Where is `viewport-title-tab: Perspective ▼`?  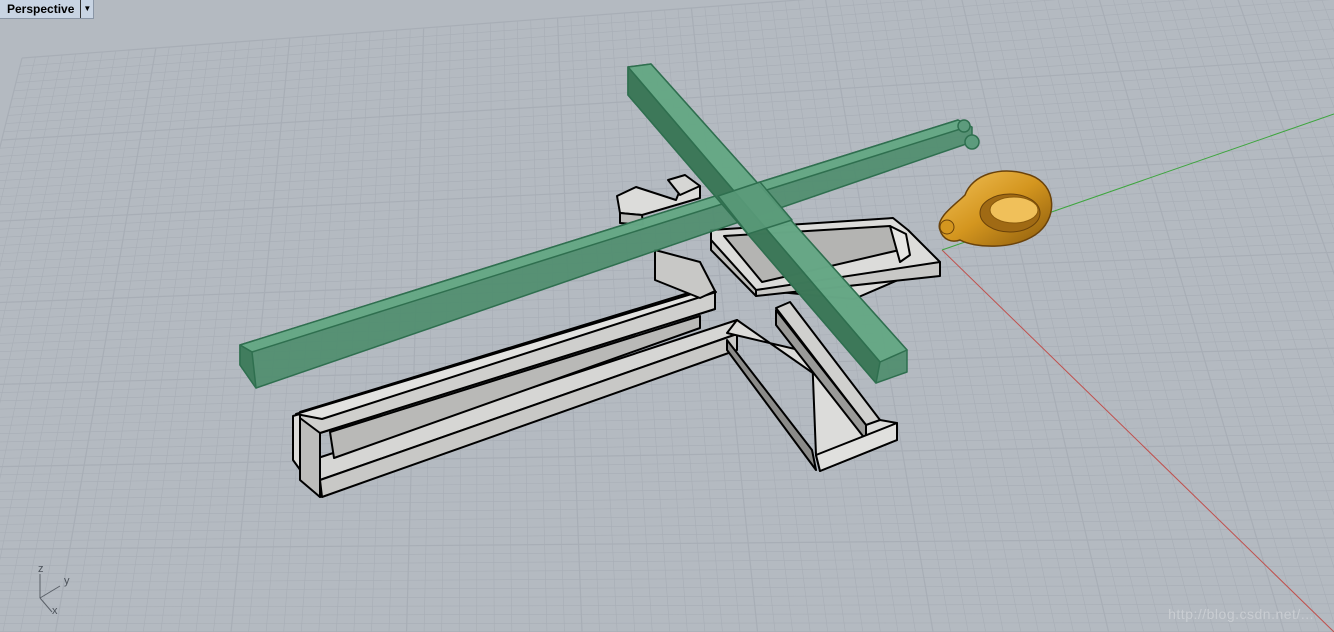 viewport-title-tab: Perspective ▼ is located at coordinates (47, 9).